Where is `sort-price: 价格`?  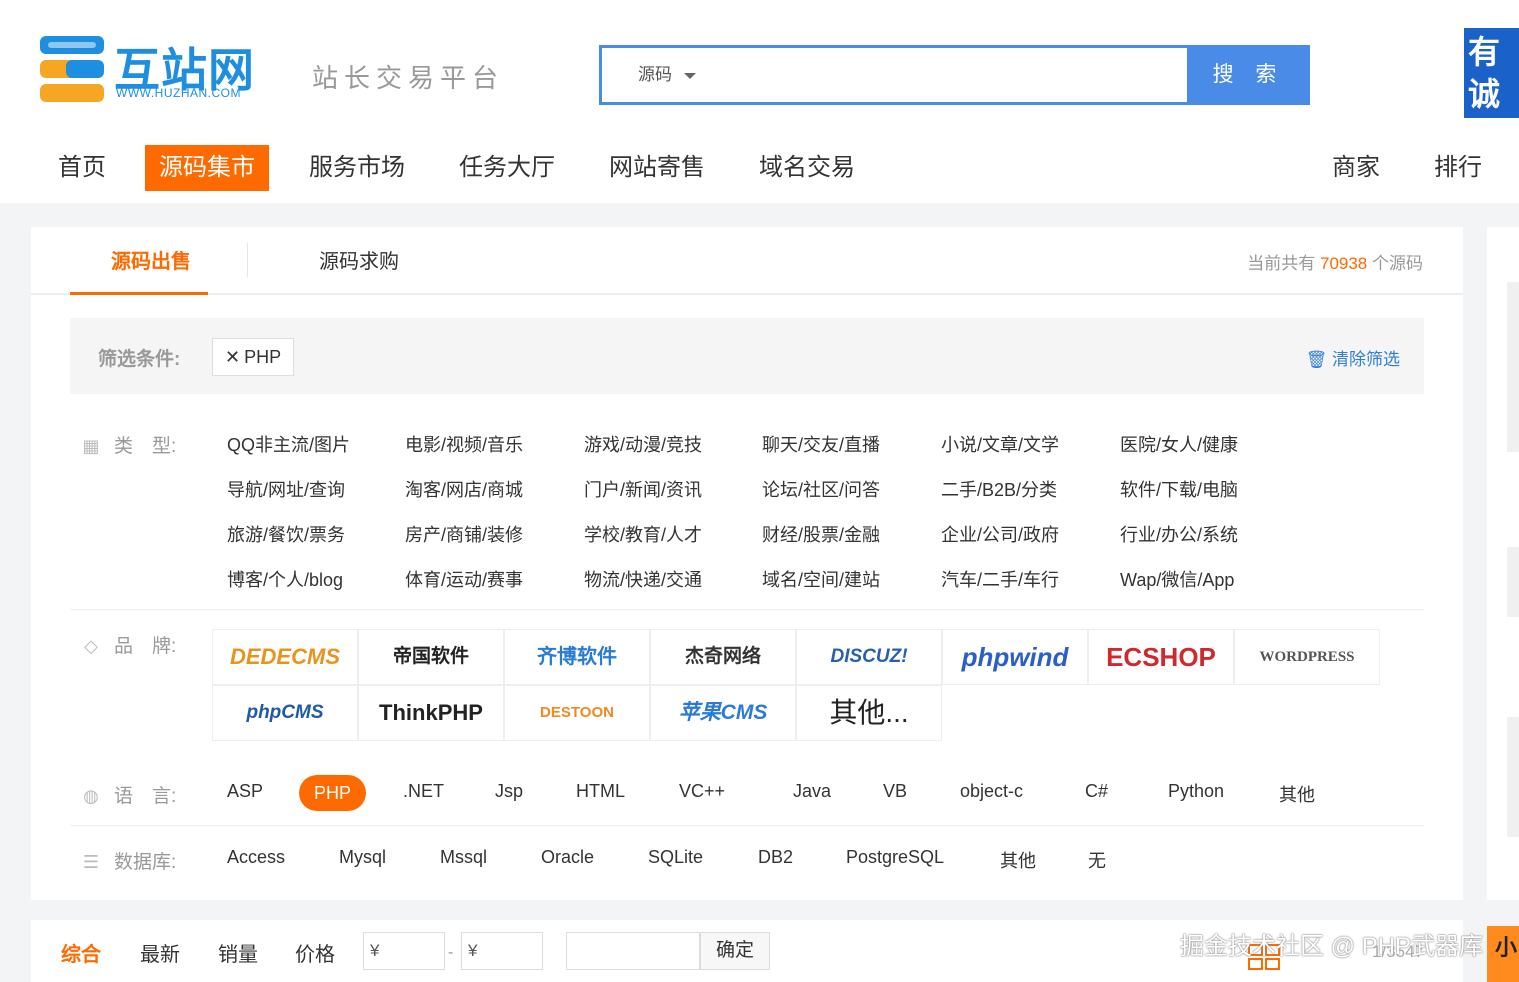 sort-price: 价格 is located at coordinates (315, 952).